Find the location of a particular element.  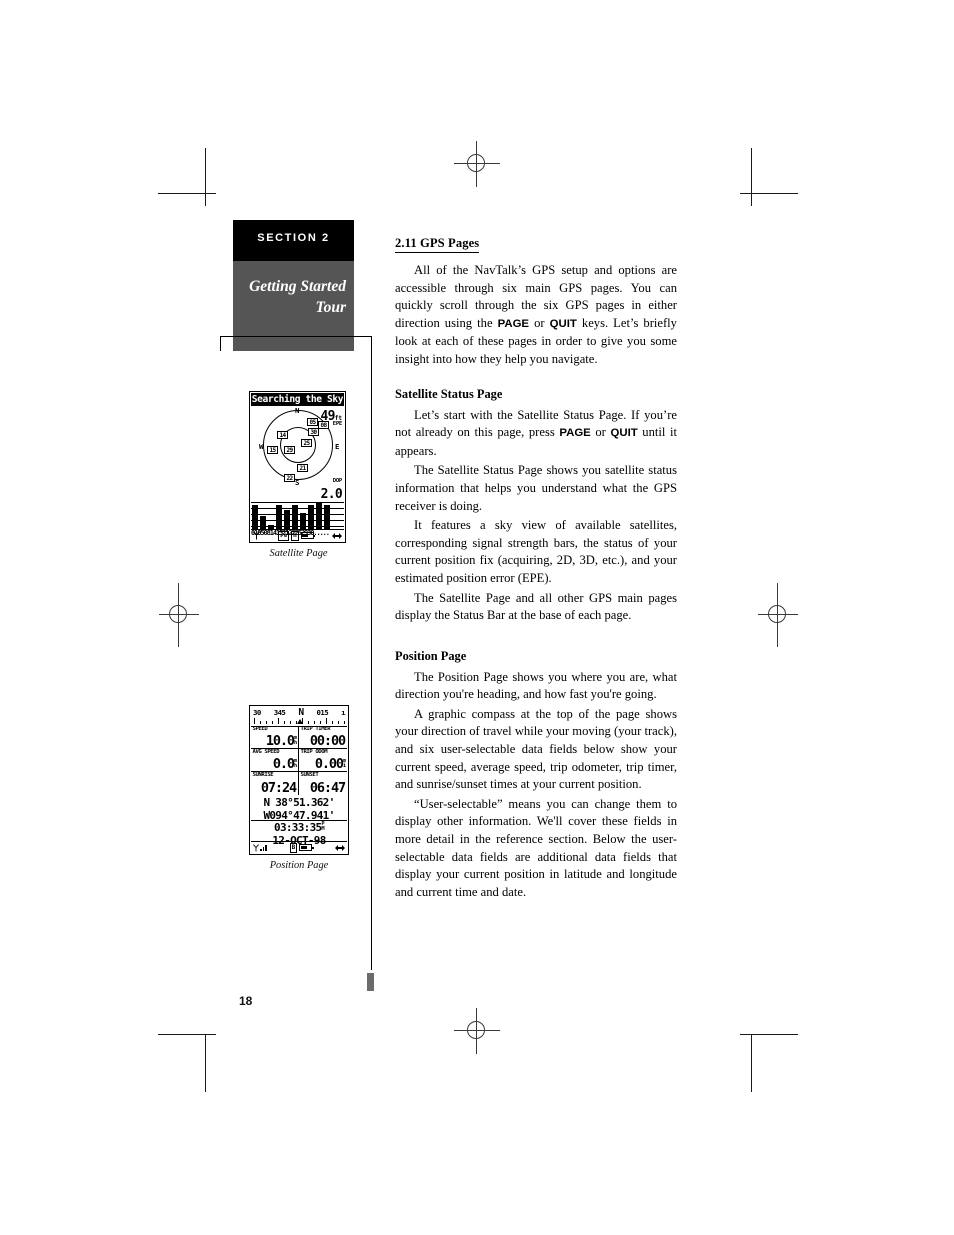

crop-mark-bottom-left-v is located at coordinates (205, 1063).